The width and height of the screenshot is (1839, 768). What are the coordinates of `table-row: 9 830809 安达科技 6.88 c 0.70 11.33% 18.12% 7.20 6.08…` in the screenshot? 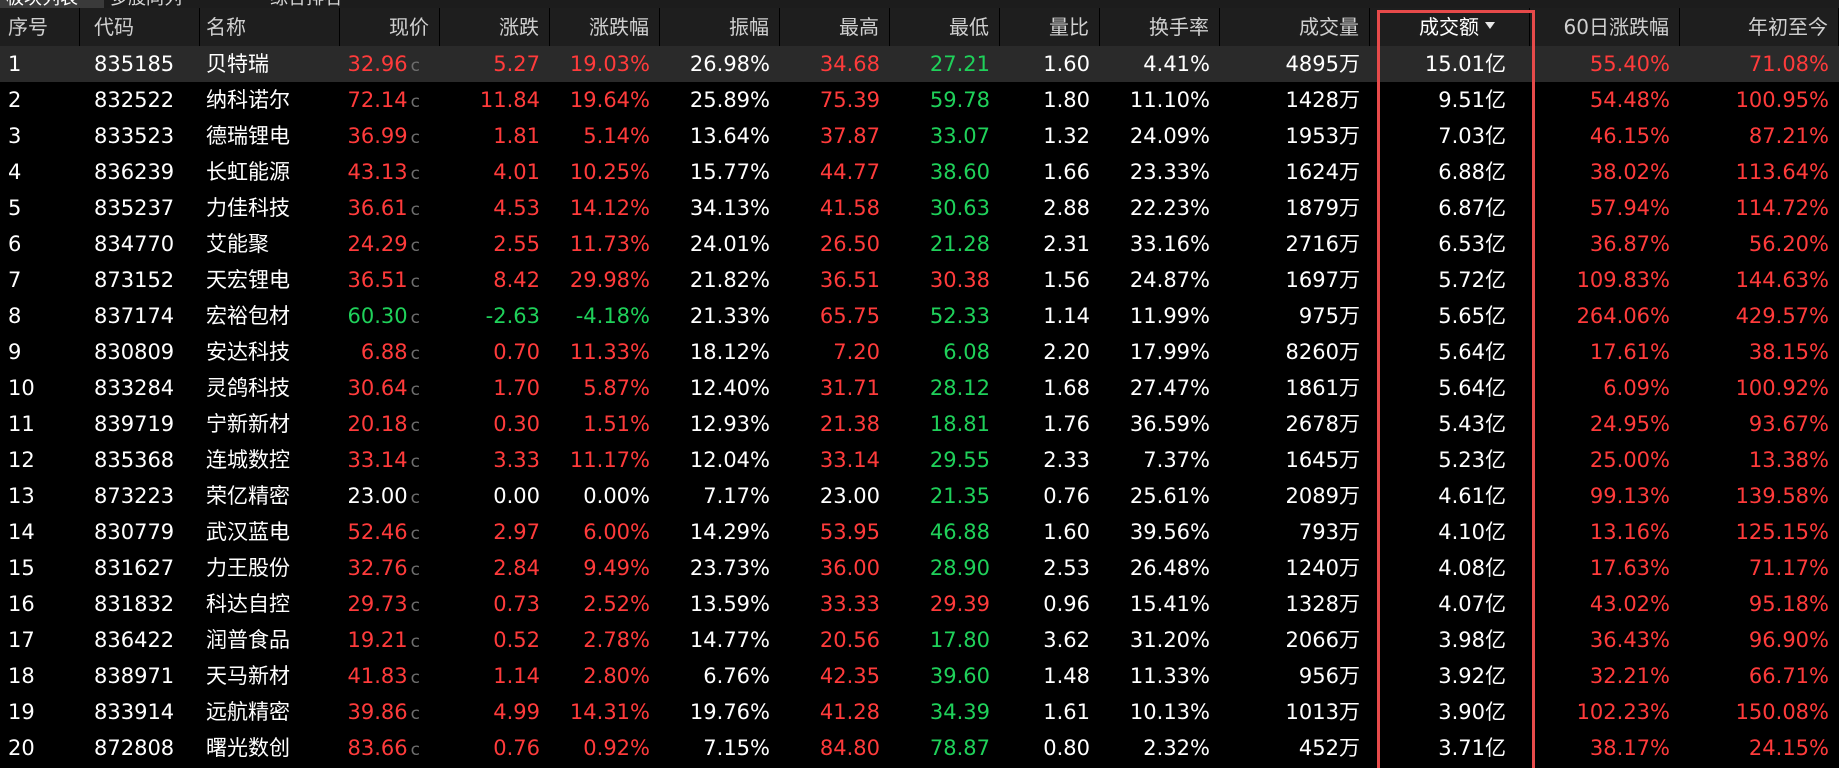 It's located at (919, 352).